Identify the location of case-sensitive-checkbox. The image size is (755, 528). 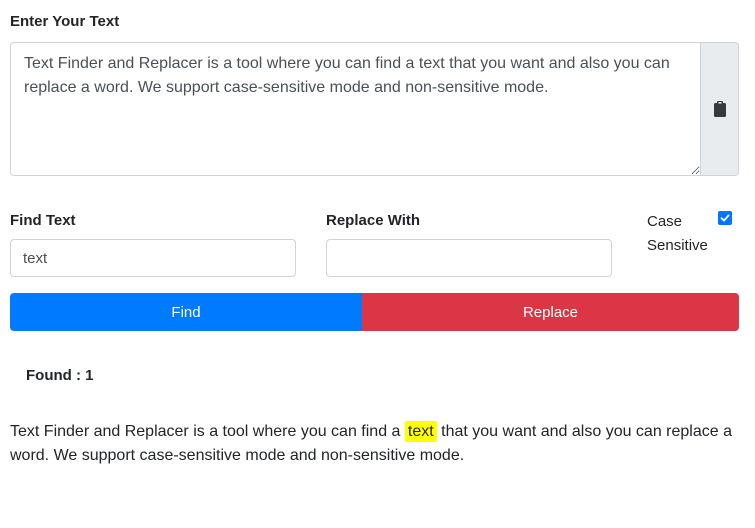
(725, 218).